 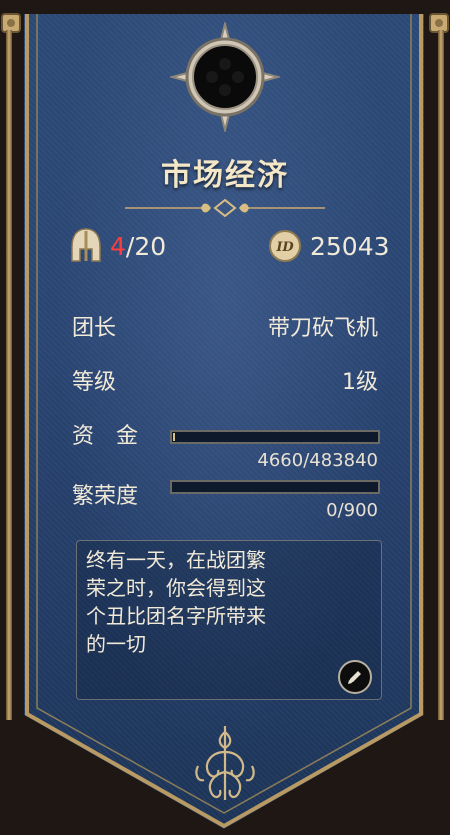 I want to click on members-max: /20, so click(x=146, y=246).